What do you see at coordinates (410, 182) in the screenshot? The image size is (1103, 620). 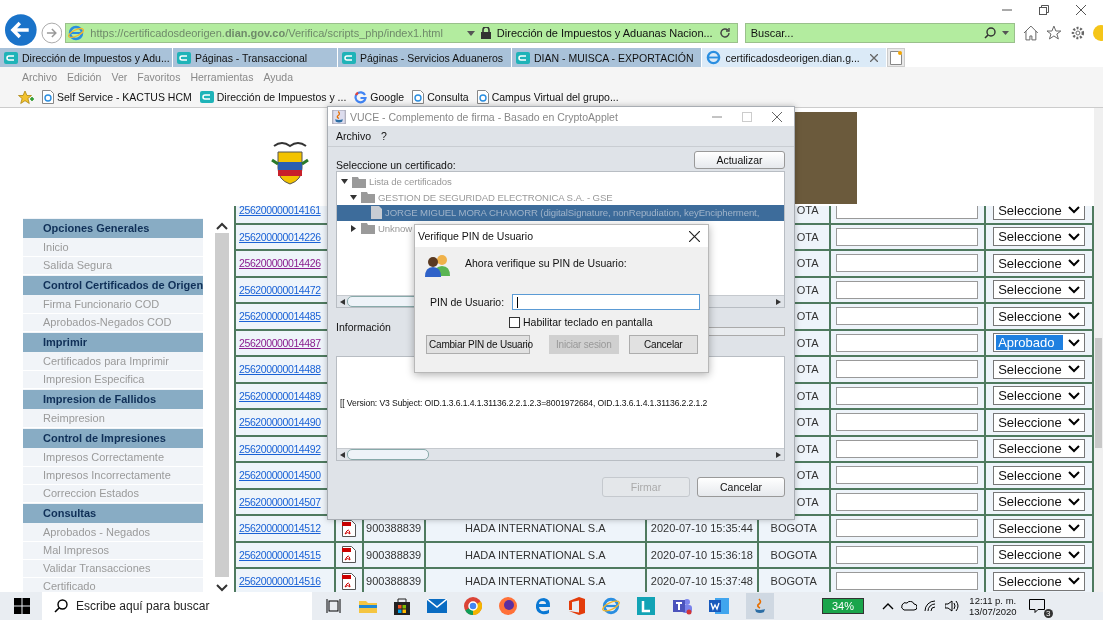 I see `tree-node-label: Lista de certificados` at bounding box center [410, 182].